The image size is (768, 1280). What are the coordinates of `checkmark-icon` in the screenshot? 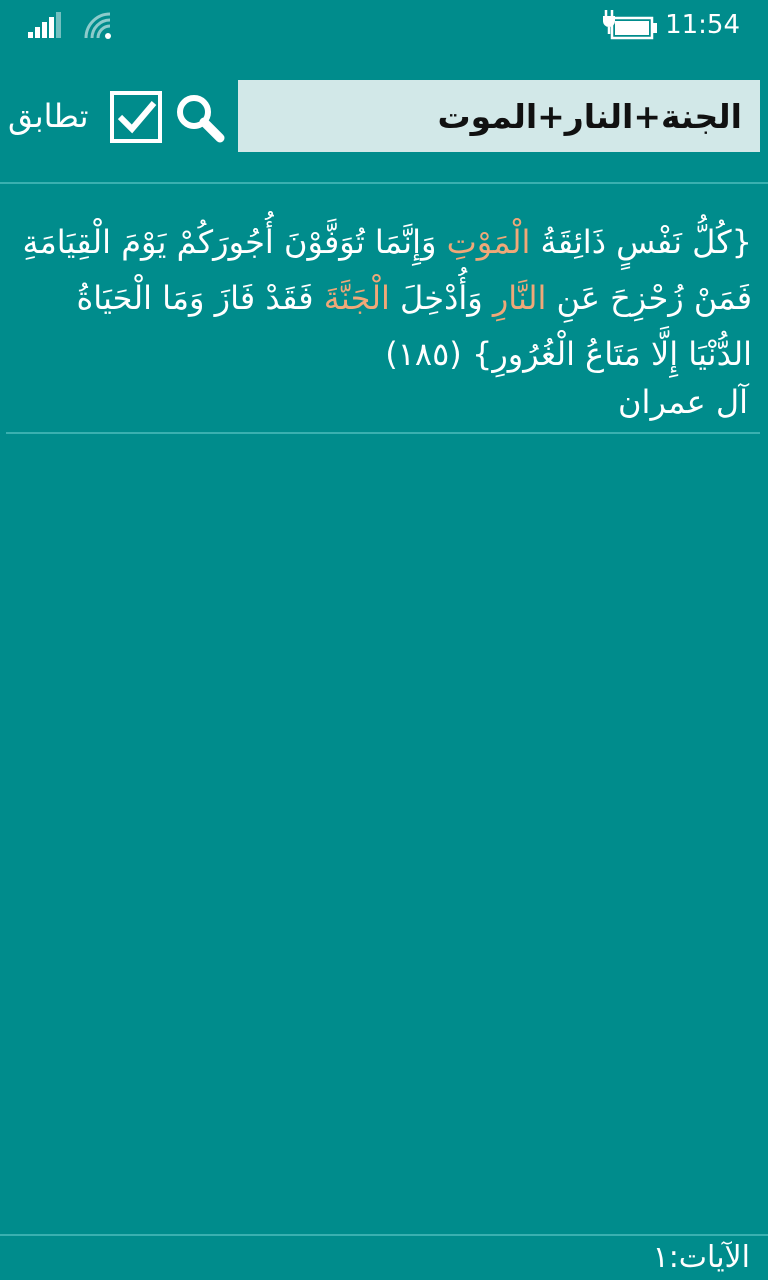 It's located at (137, 117).